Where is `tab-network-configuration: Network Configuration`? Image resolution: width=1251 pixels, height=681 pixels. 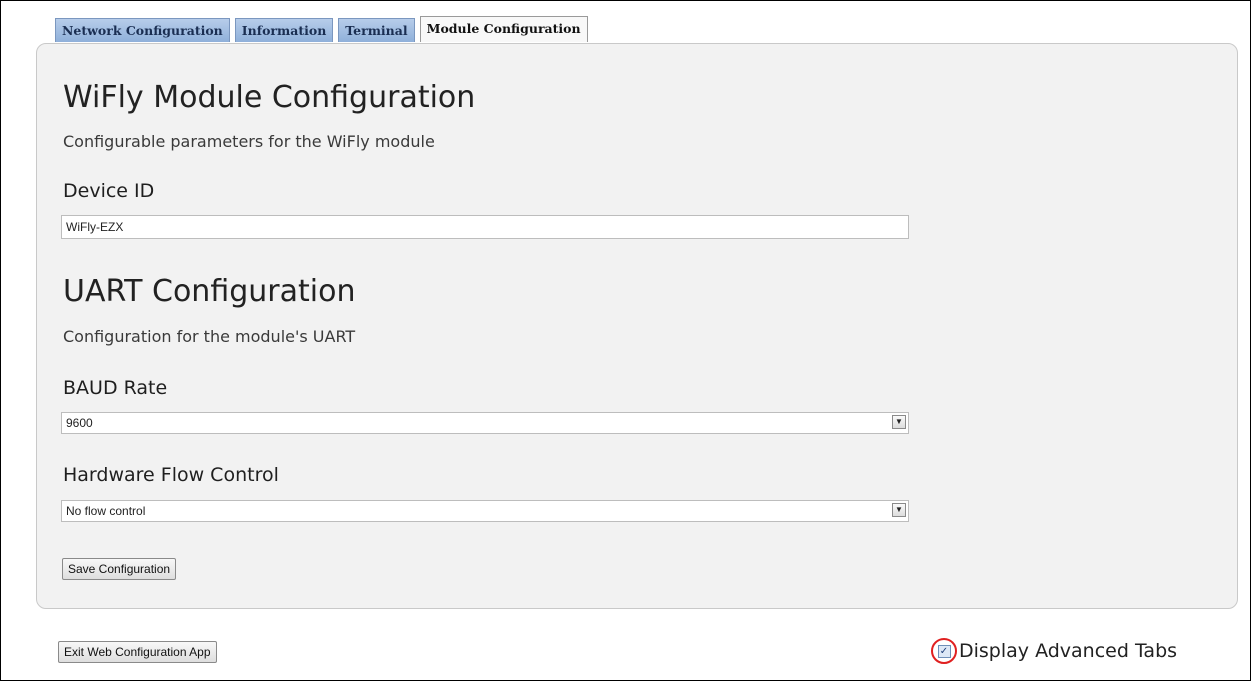 tab-network-configuration: Network Configuration is located at coordinates (142, 30).